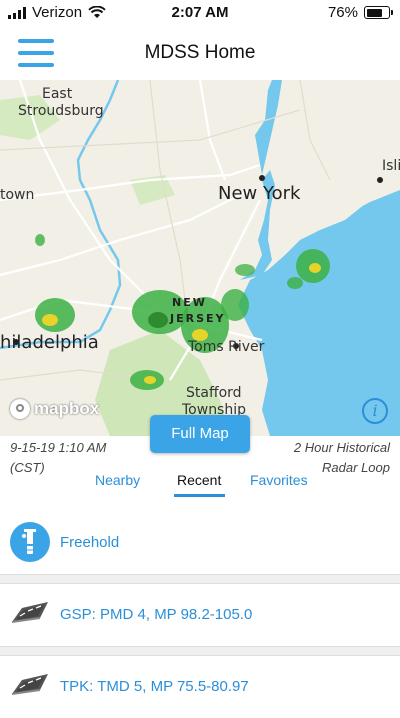  Describe the element at coordinates (200, 543) in the screenshot. I see `list-item-freehold: Freehold` at that location.